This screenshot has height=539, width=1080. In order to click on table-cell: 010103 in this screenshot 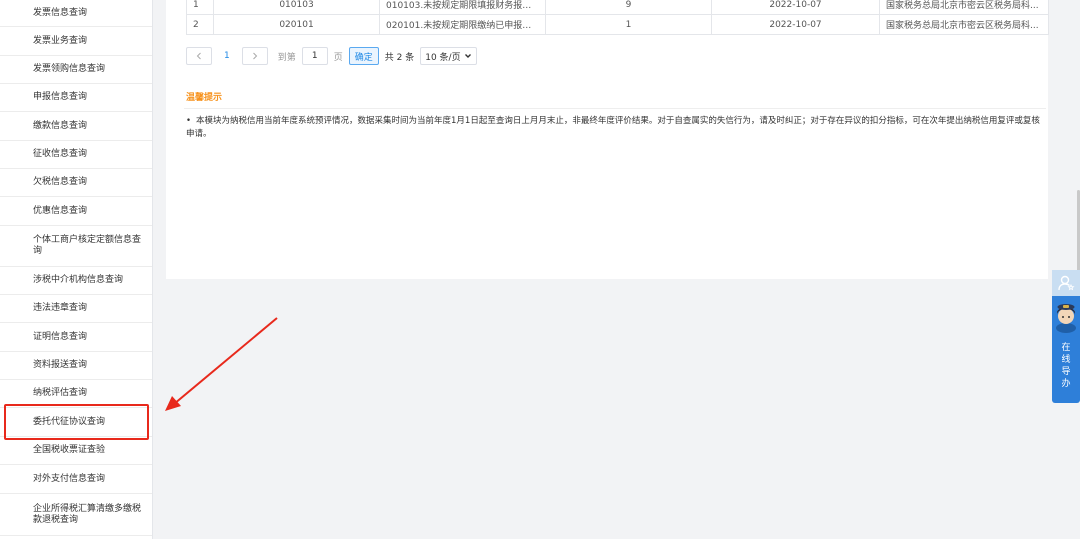, I will do `click(296, 7)`.